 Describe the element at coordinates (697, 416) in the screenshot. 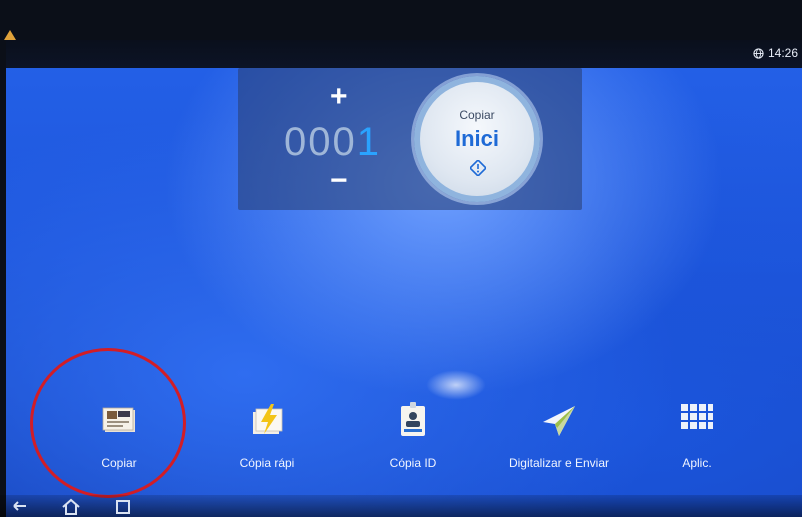

I see `apps-grid-icon` at that location.